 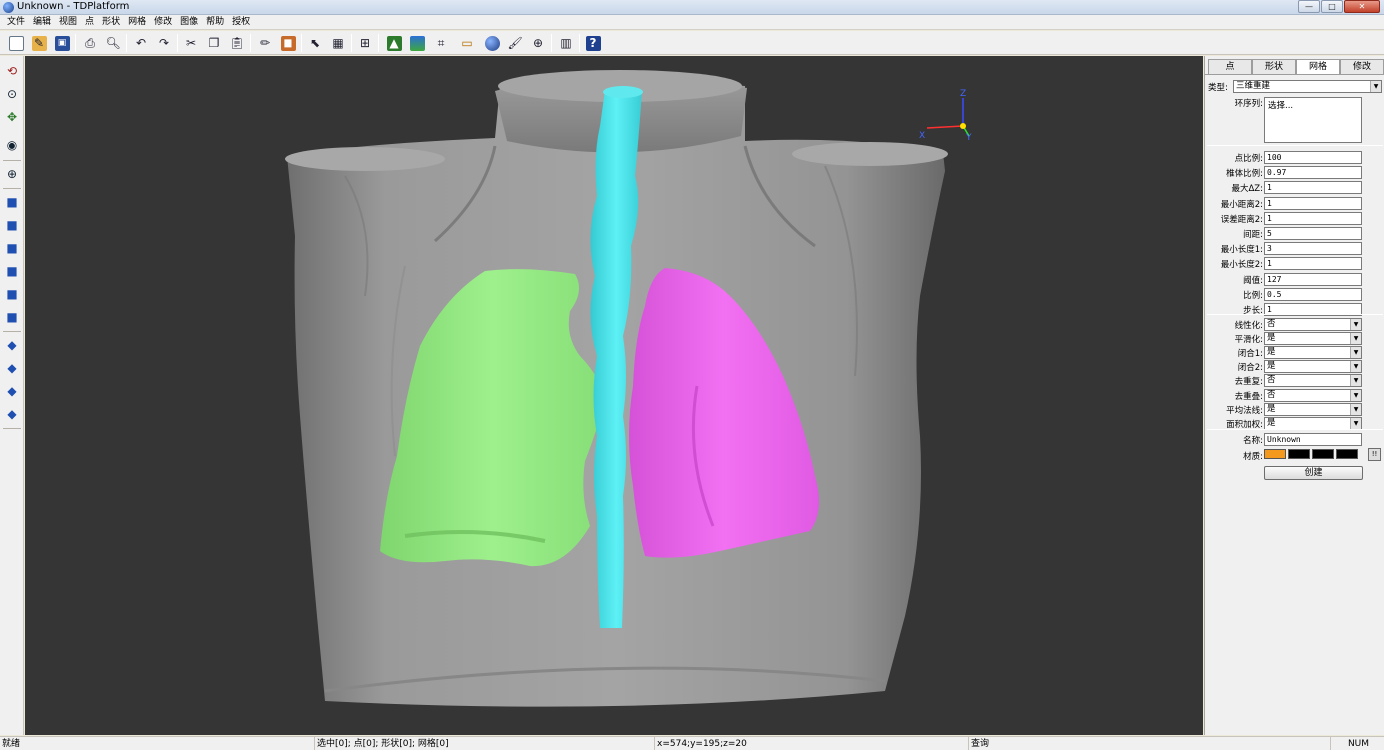 I want to click on cut-icon: ✂, so click(x=191, y=43).